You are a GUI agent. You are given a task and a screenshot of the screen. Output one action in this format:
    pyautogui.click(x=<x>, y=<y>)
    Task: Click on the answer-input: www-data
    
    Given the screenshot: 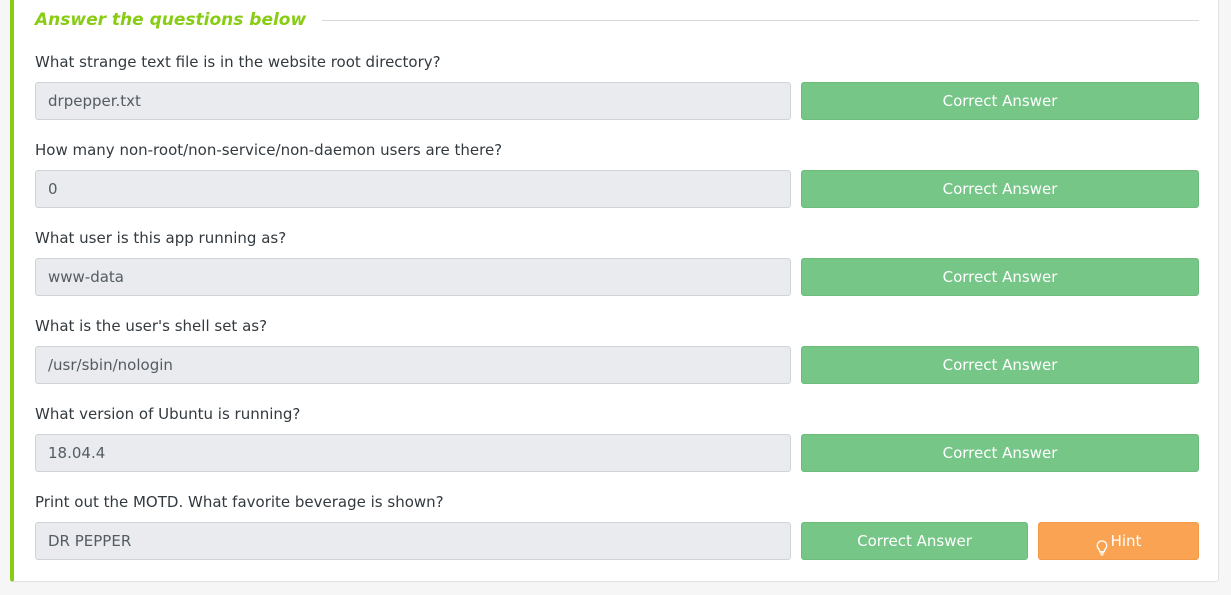 What is the action you would take?
    pyautogui.click(x=413, y=277)
    